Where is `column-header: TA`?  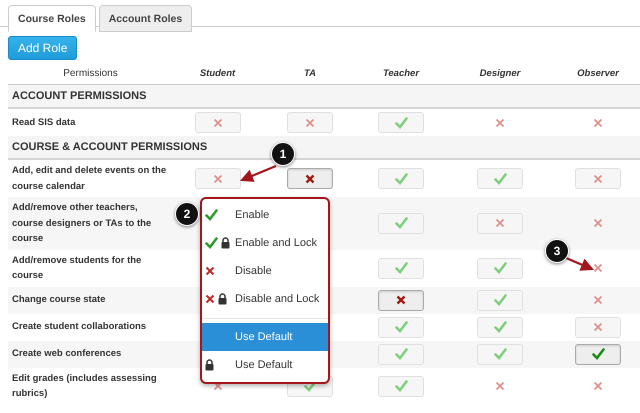
column-header: TA is located at coordinates (310, 73).